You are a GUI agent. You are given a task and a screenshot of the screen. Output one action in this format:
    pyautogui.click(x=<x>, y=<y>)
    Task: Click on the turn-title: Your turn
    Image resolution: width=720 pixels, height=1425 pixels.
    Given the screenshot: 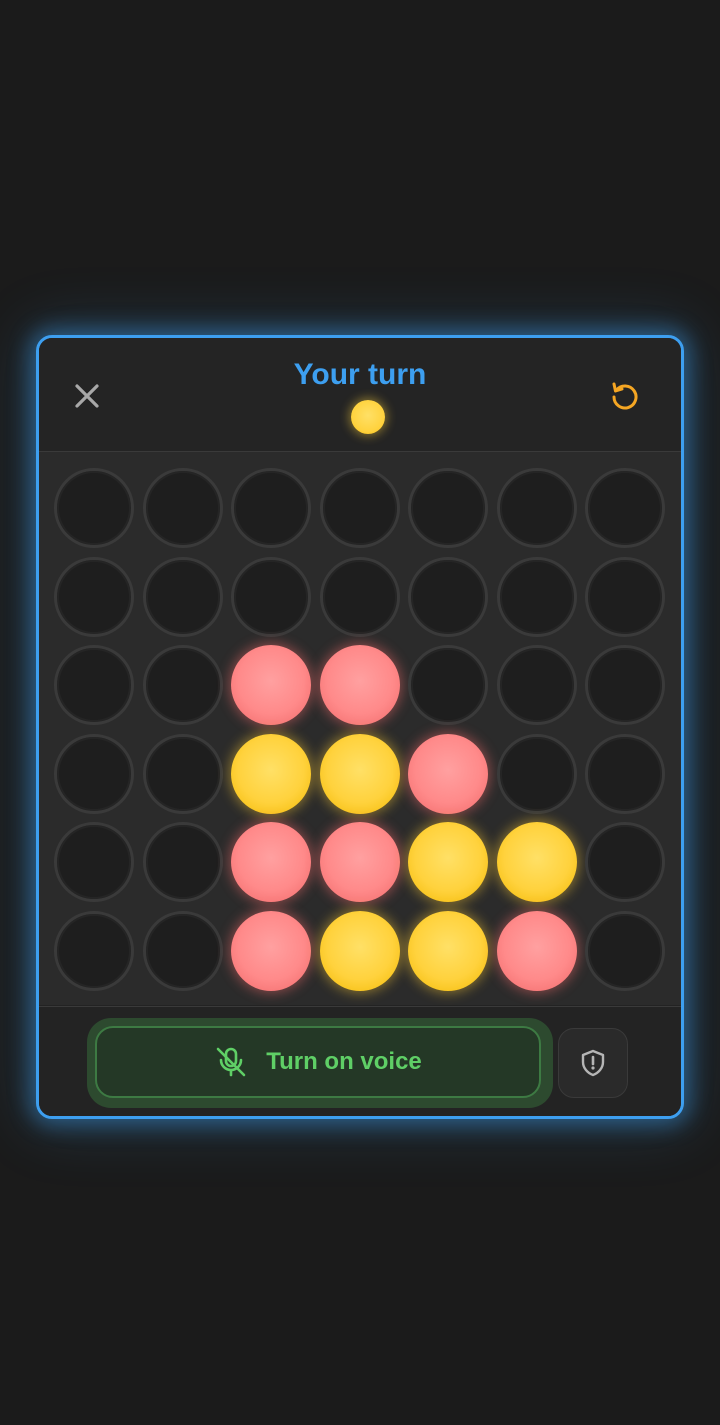 What is the action you would take?
    pyautogui.click(x=360, y=374)
    